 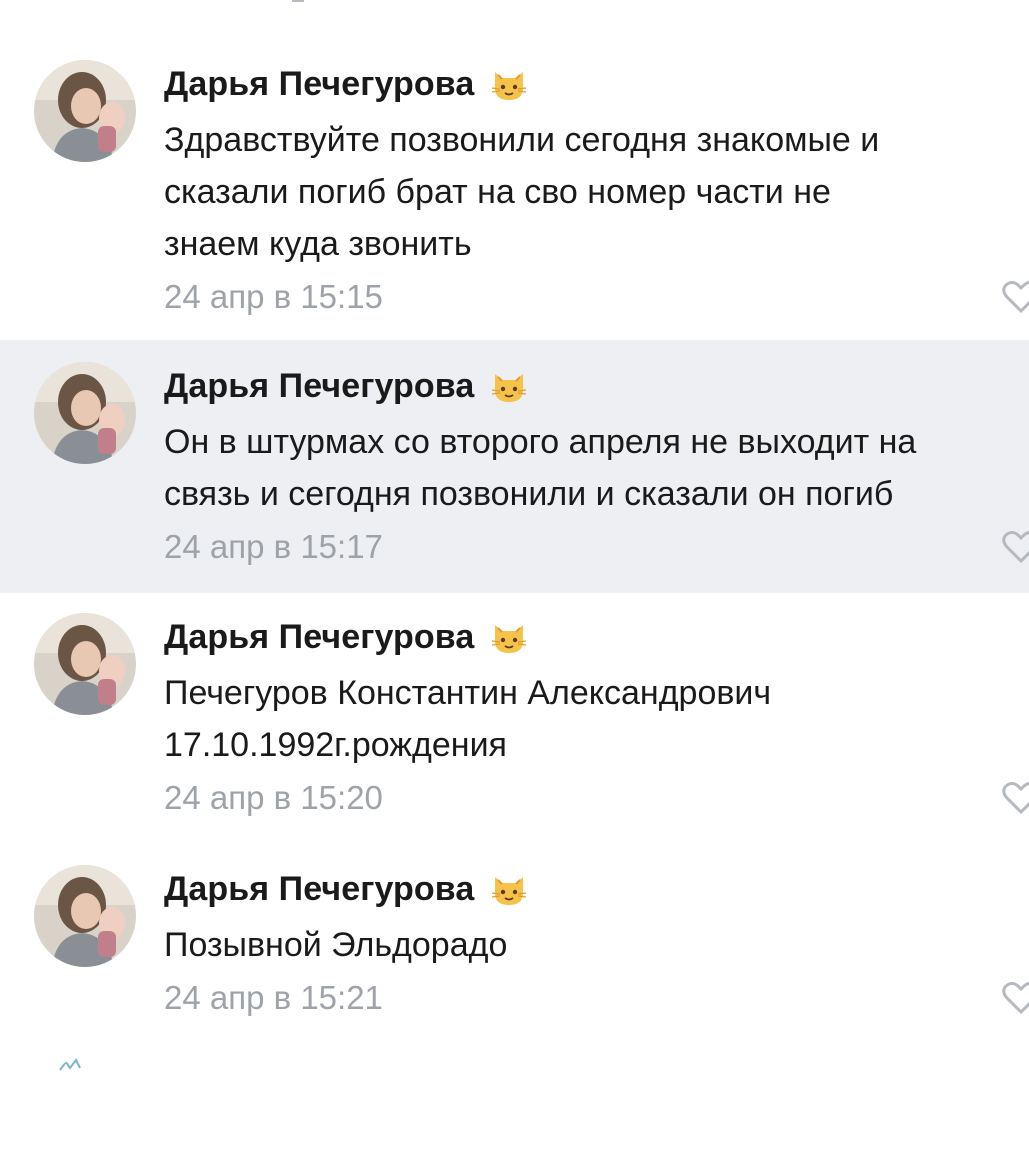 I want to click on comment-timestamp: 24 апр в 15:21, so click(x=273, y=998).